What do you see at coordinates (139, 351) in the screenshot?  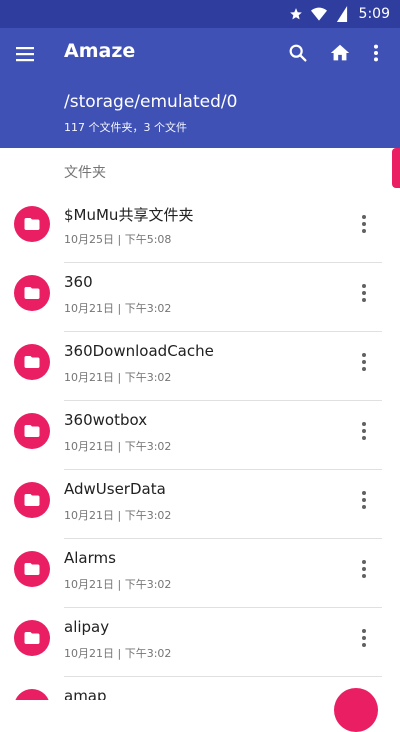 I see `item-name: 360DownloadCache` at bounding box center [139, 351].